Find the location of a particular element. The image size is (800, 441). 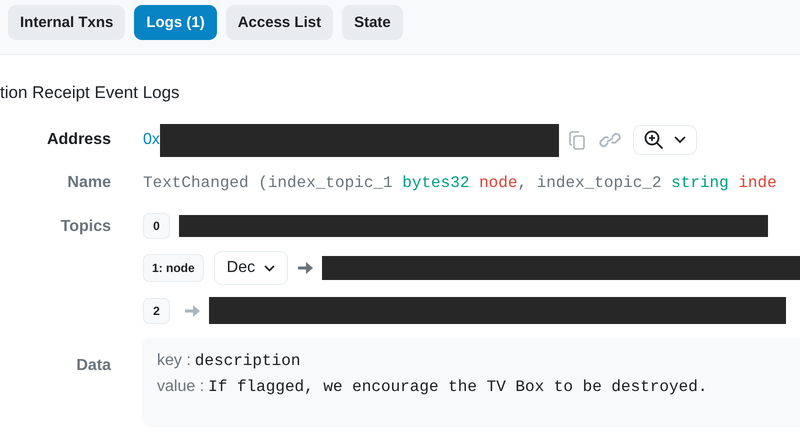

zoom-dropdown-button is located at coordinates (664, 140).